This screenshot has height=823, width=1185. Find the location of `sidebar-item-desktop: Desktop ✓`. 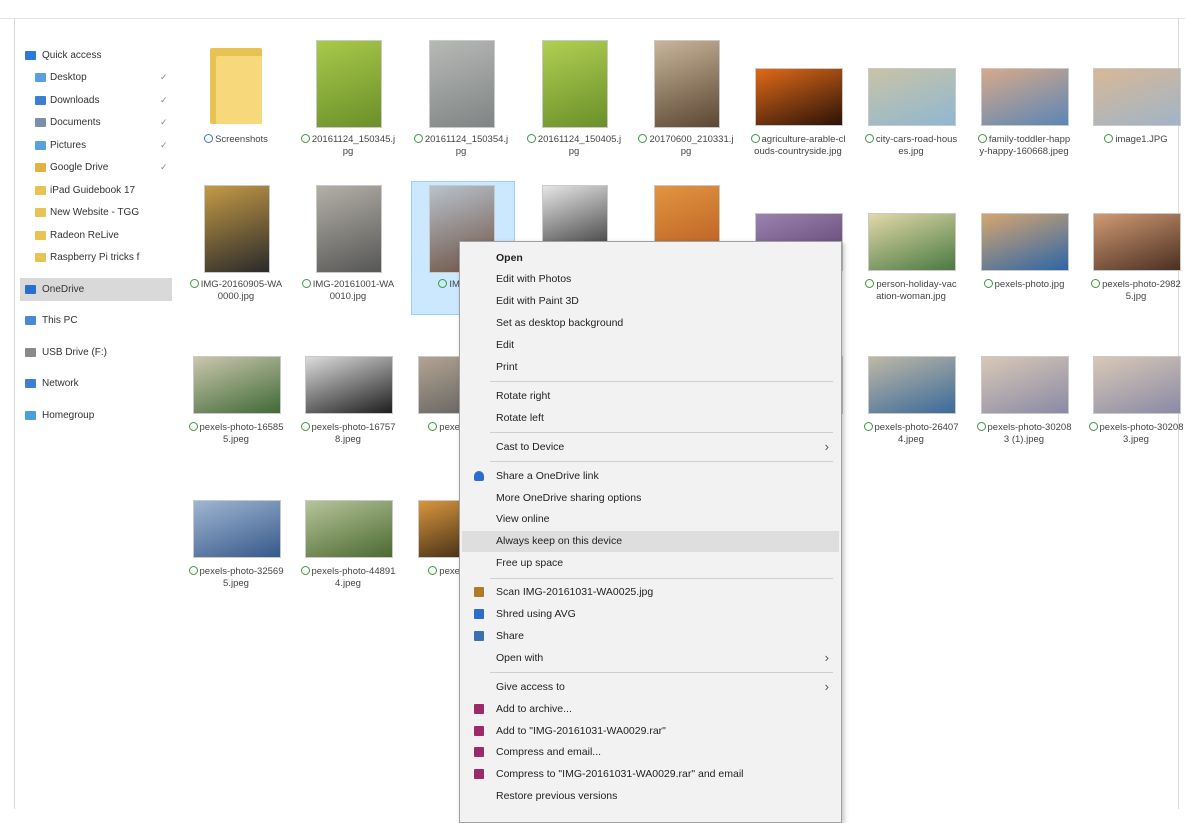

sidebar-item-desktop: Desktop ✓ is located at coordinates (96, 78).